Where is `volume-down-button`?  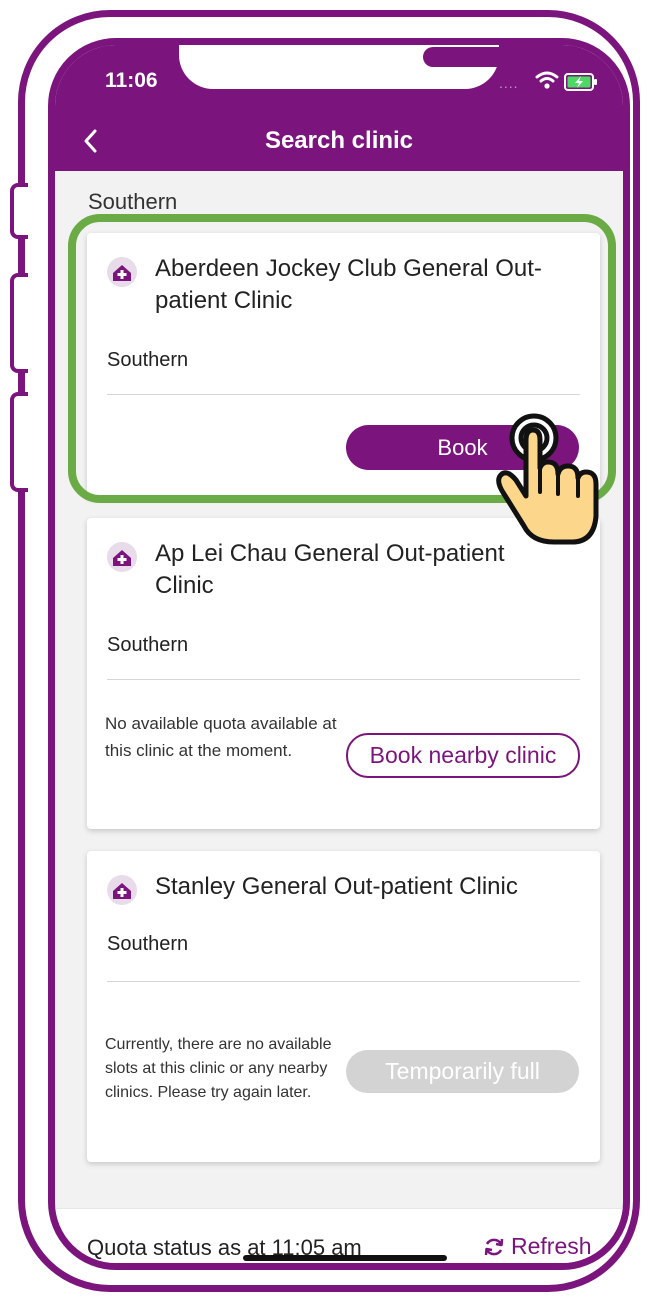
volume-down-button is located at coordinates (19, 442).